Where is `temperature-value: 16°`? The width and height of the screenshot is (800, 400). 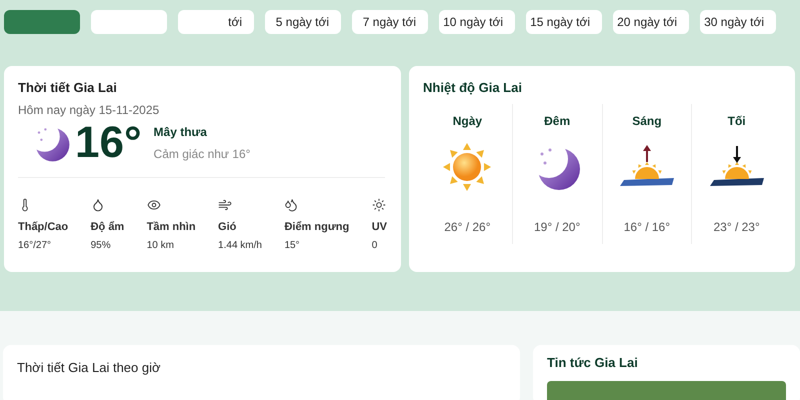
temperature-value: 16° is located at coordinates (108, 142).